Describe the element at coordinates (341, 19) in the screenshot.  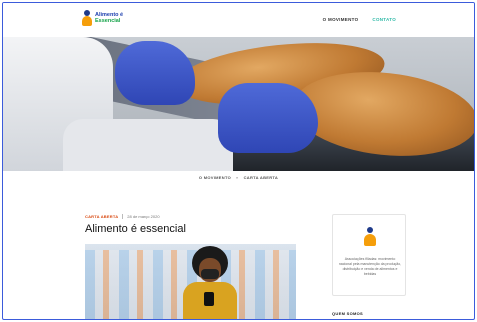
I see `nav-item-o-movimento: O MOVIMENTO` at that location.